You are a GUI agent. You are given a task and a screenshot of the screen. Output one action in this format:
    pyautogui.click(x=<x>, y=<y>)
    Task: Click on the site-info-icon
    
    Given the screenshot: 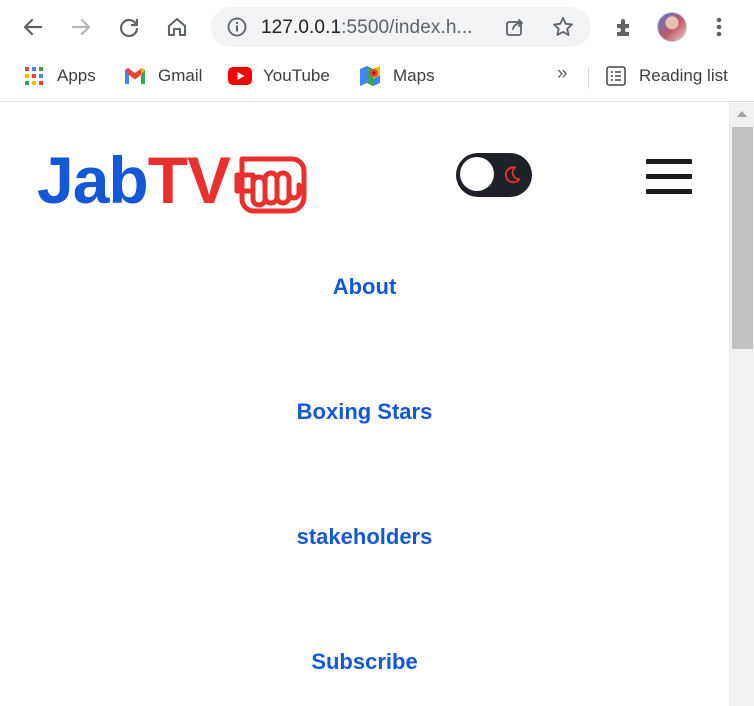 What is the action you would take?
    pyautogui.click(x=237, y=29)
    